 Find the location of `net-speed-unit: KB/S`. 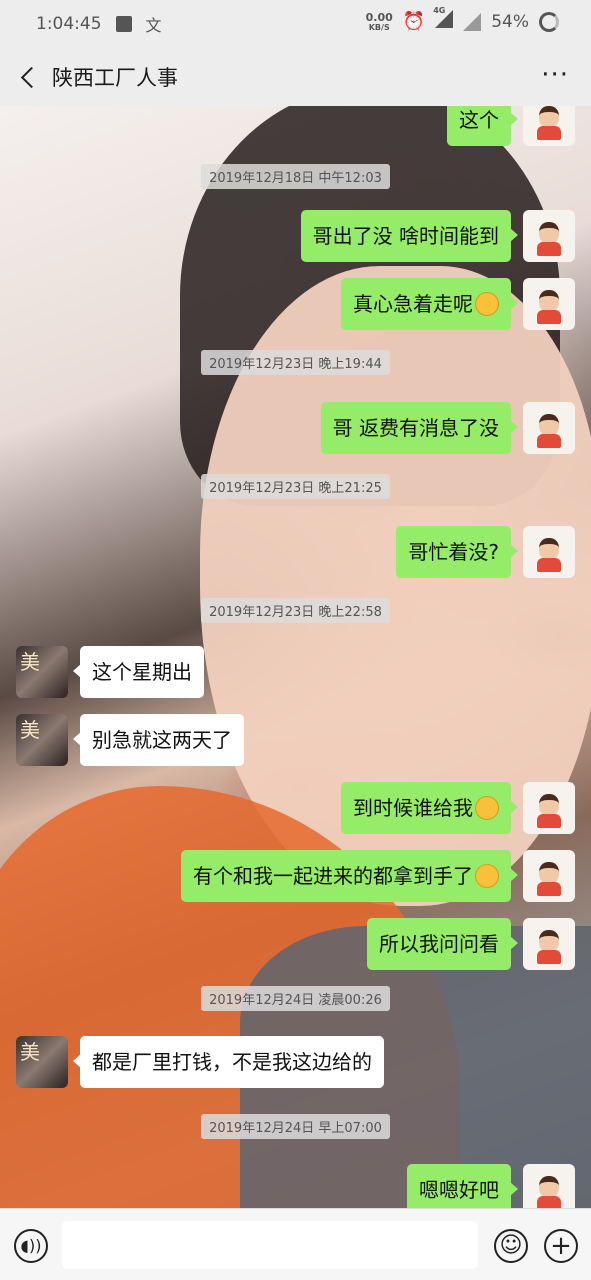

net-speed-unit: KB/S is located at coordinates (379, 27).